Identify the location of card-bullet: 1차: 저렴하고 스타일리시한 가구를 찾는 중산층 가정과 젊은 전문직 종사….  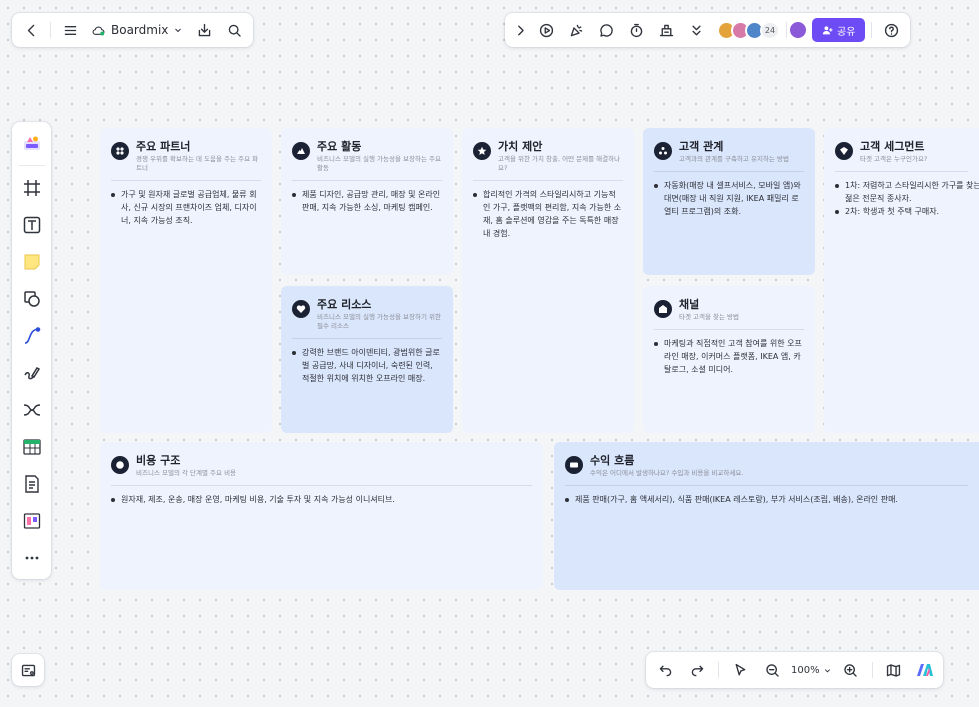
(907, 192).